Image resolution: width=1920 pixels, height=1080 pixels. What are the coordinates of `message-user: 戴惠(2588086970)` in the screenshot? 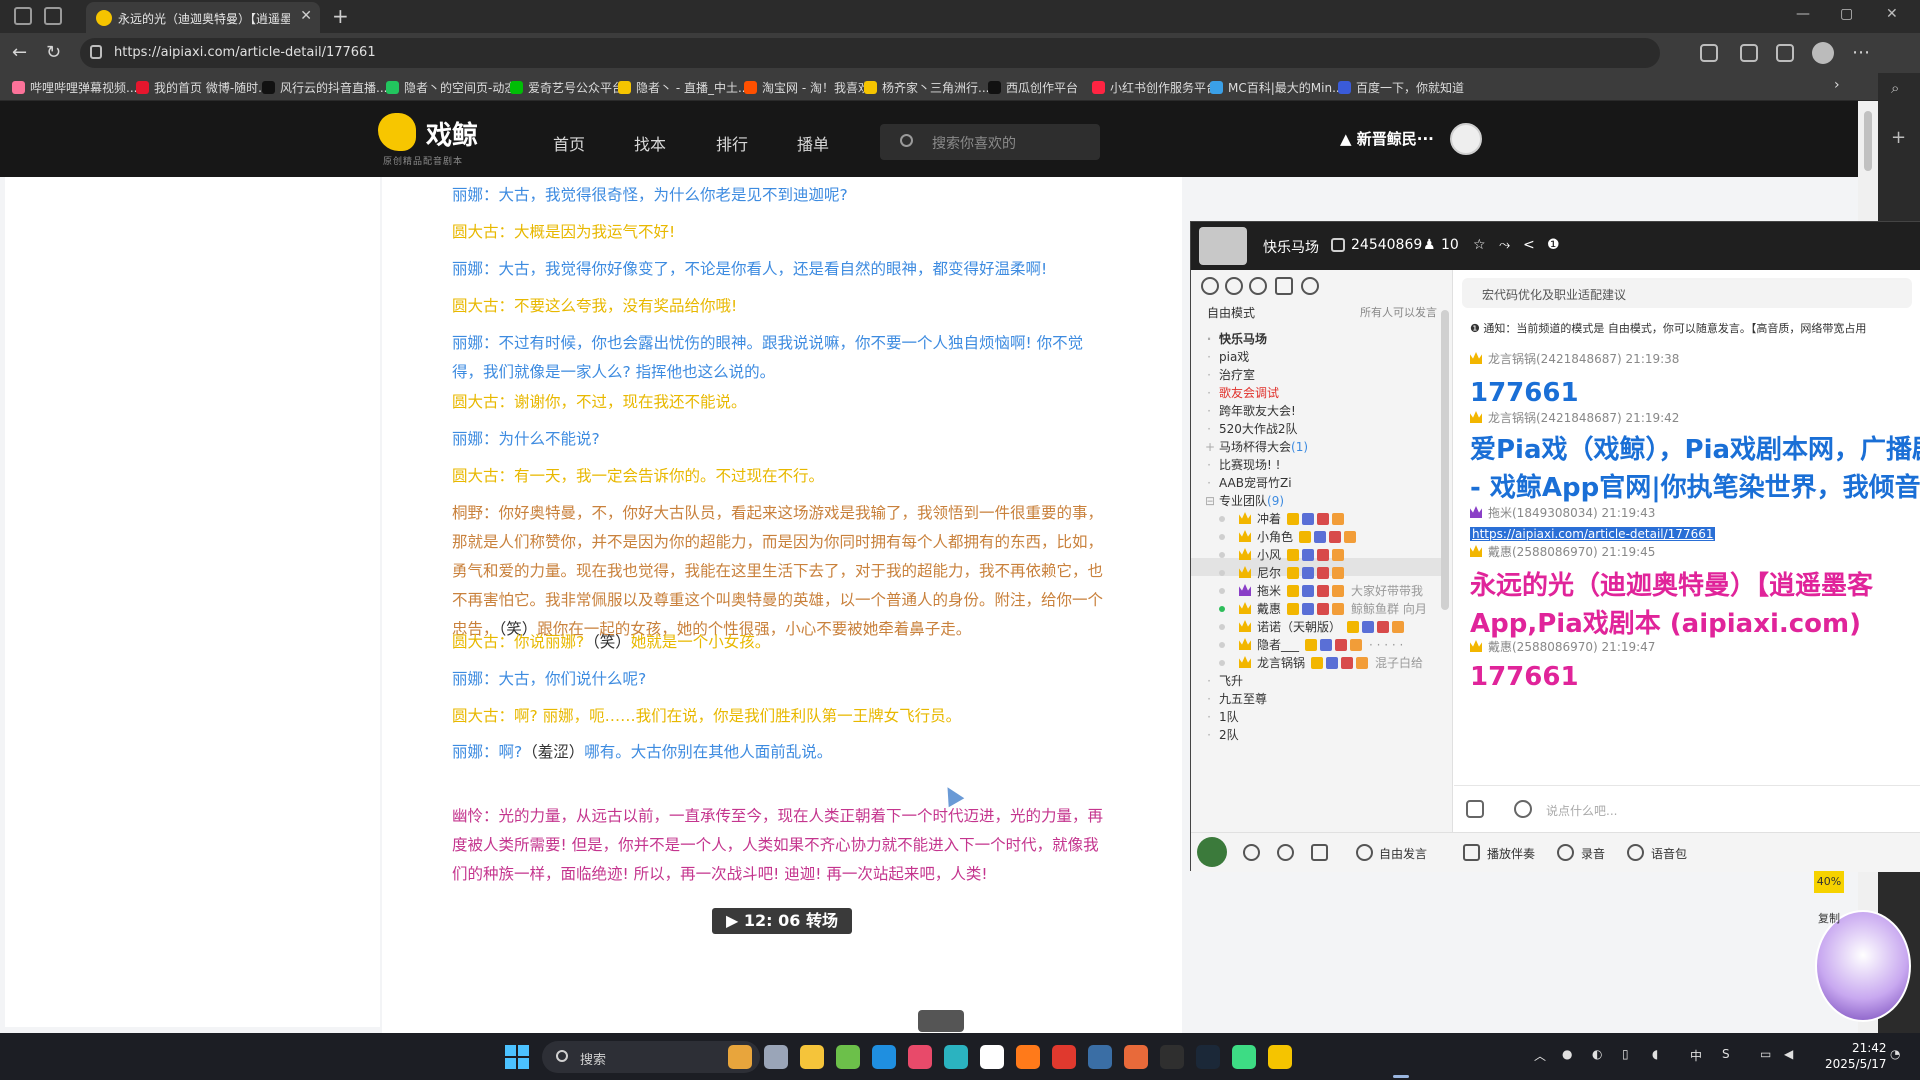 It's located at (1543, 647).